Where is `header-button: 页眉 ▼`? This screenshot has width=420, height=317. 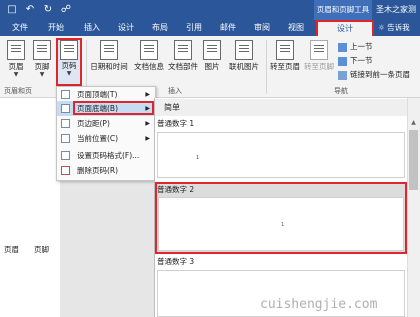 header-button: 页眉 ▼ is located at coordinates (16, 61).